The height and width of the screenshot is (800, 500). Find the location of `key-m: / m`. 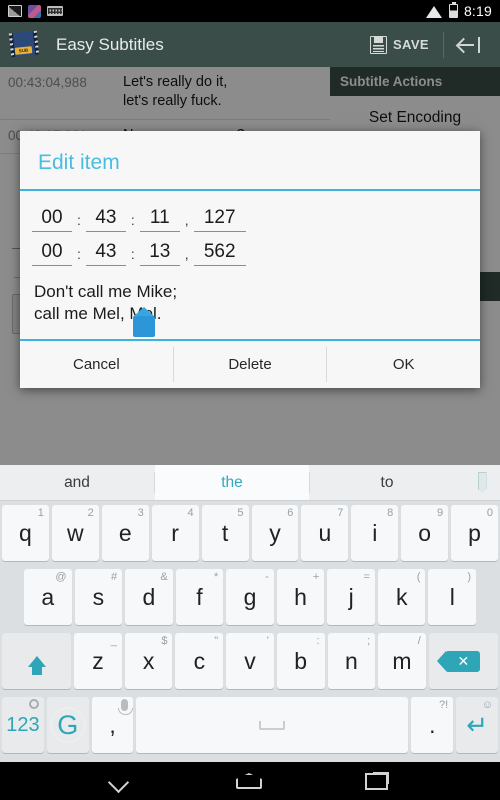

key-m: / m is located at coordinates (402, 661).